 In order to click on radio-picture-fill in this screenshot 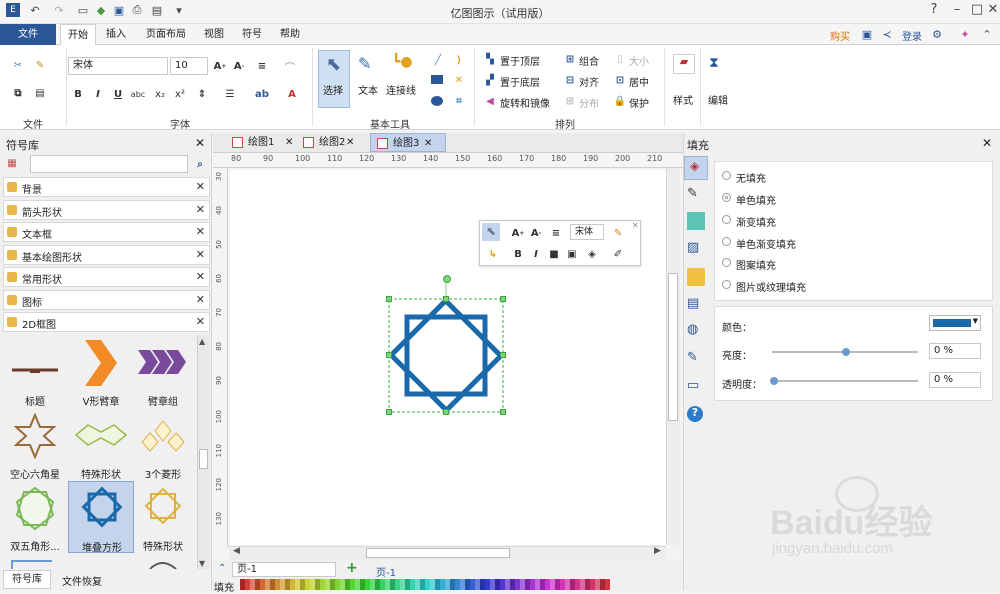, I will do `click(726, 284)`.